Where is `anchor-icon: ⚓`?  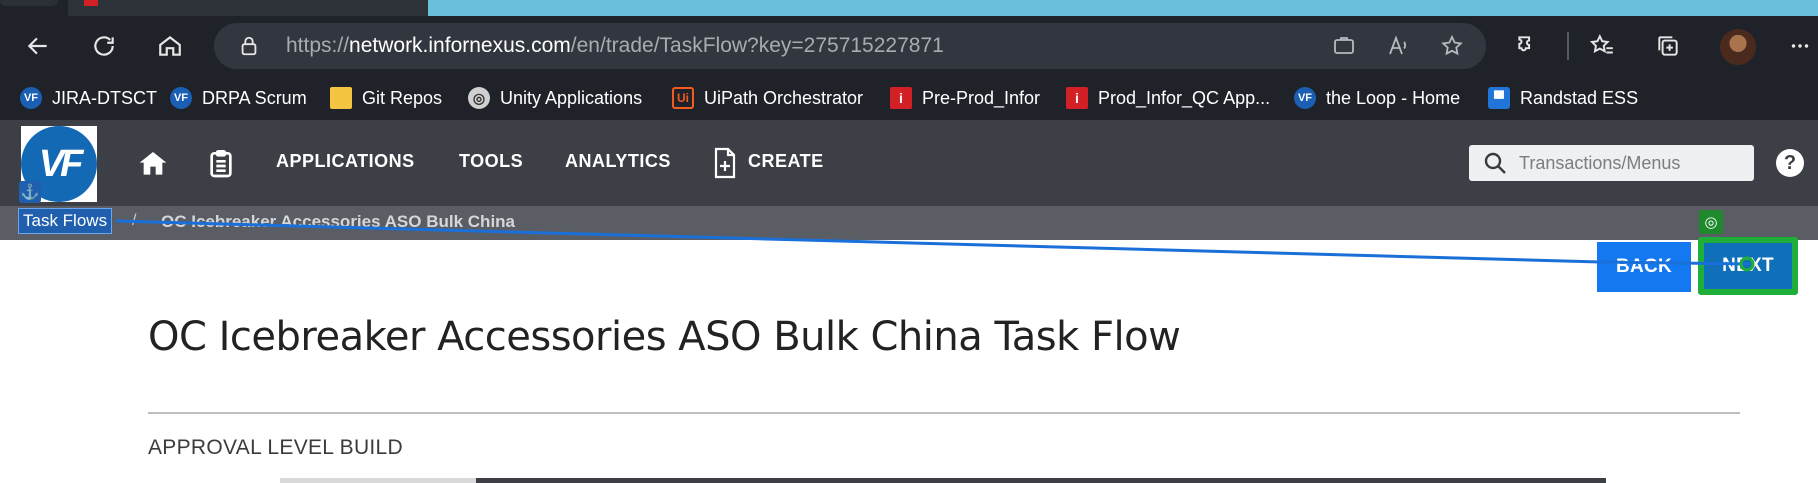 anchor-icon: ⚓ is located at coordinates (30, 192).